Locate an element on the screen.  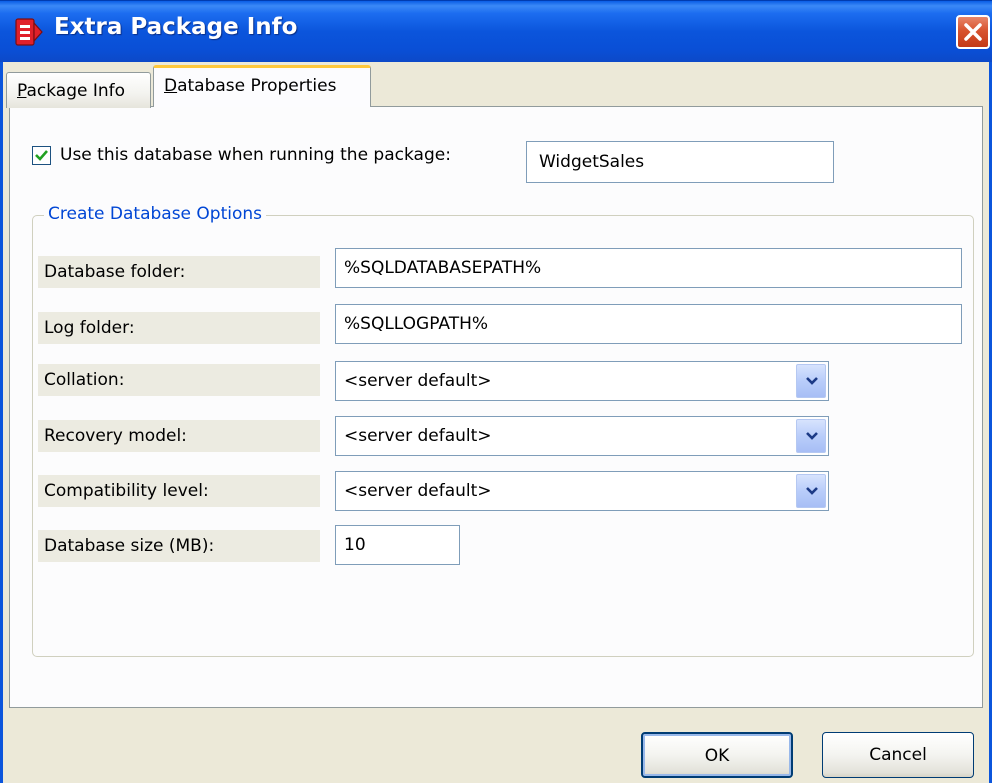
checkmark-icon is located at coordinates (41, 155).